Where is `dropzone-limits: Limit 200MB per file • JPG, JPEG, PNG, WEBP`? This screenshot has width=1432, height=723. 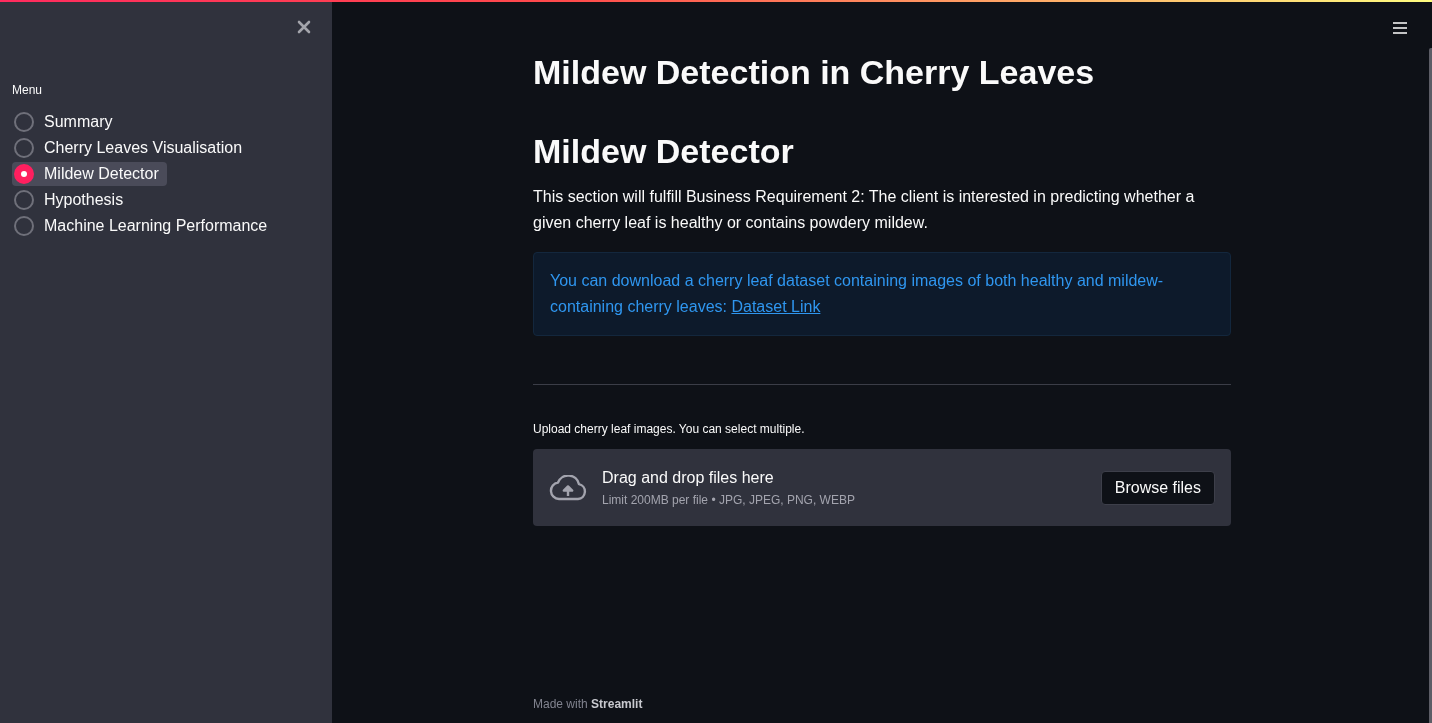
dropzone-limits: Limit 200MB per file • JPG, JPEG, PNG, WEBP is located at coordinates (729, 500).